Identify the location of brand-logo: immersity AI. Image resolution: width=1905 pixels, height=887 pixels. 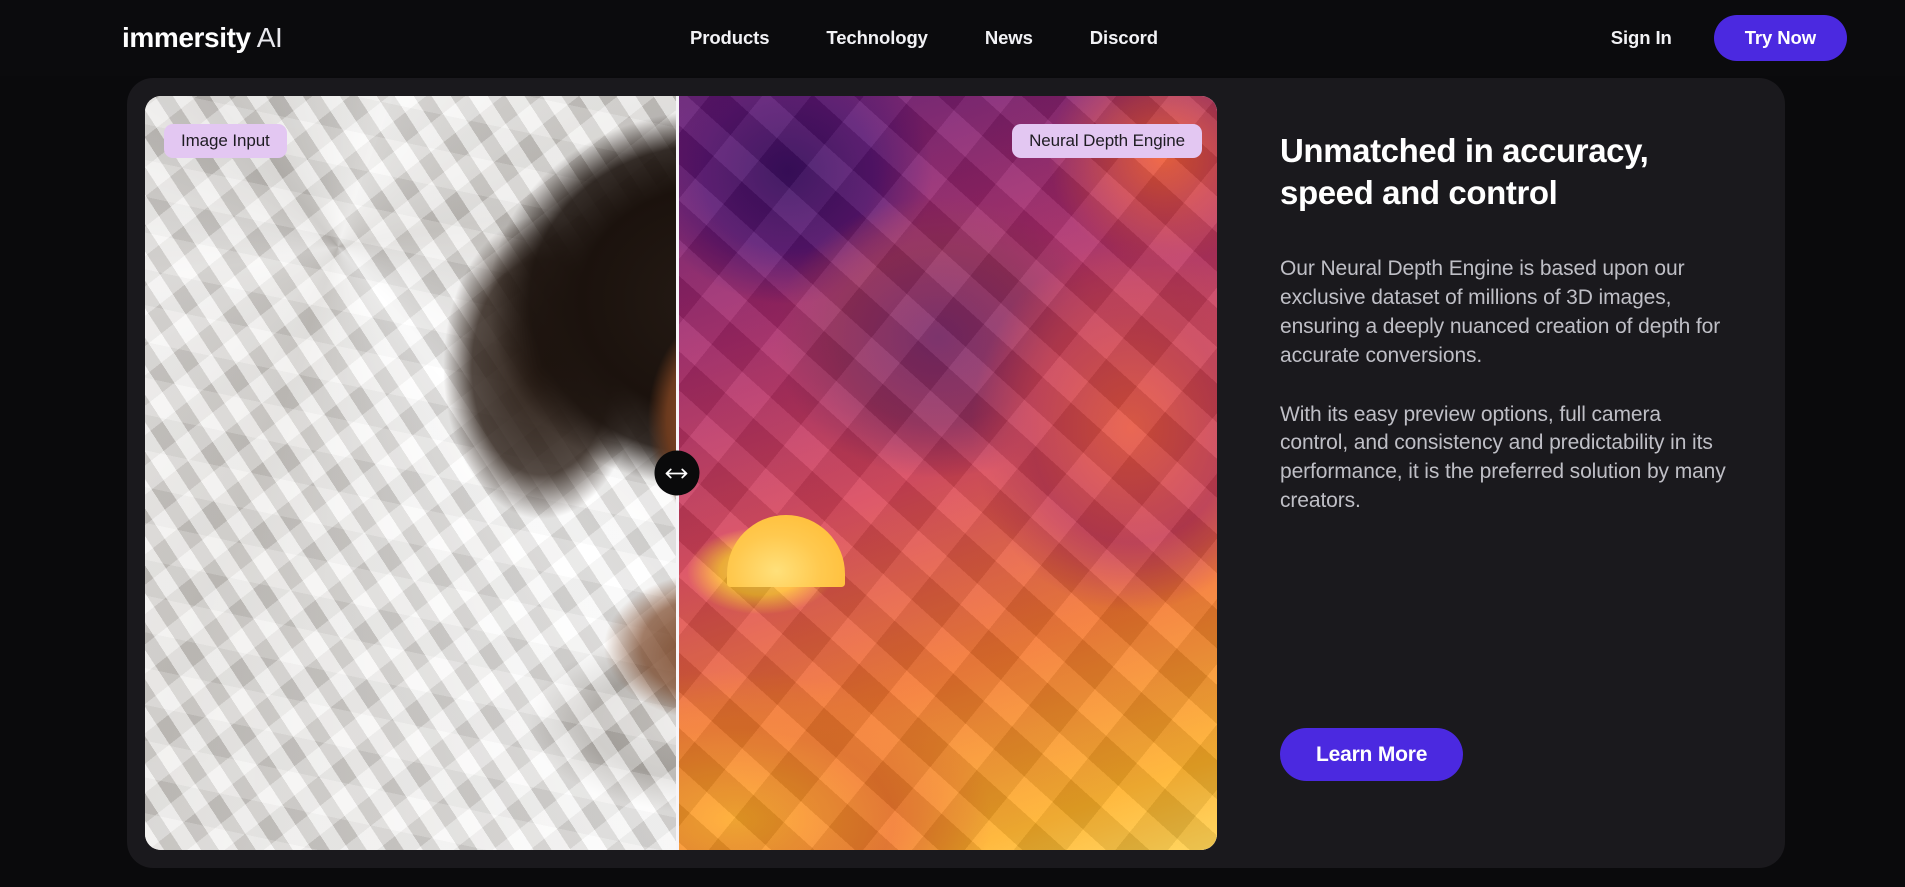
(202, 38).